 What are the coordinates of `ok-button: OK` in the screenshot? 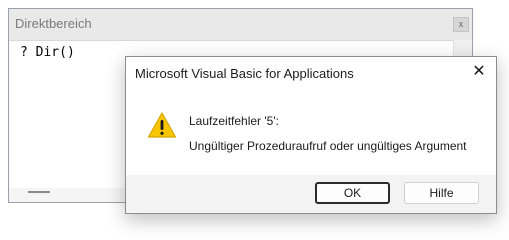 It's located at (352, 193).